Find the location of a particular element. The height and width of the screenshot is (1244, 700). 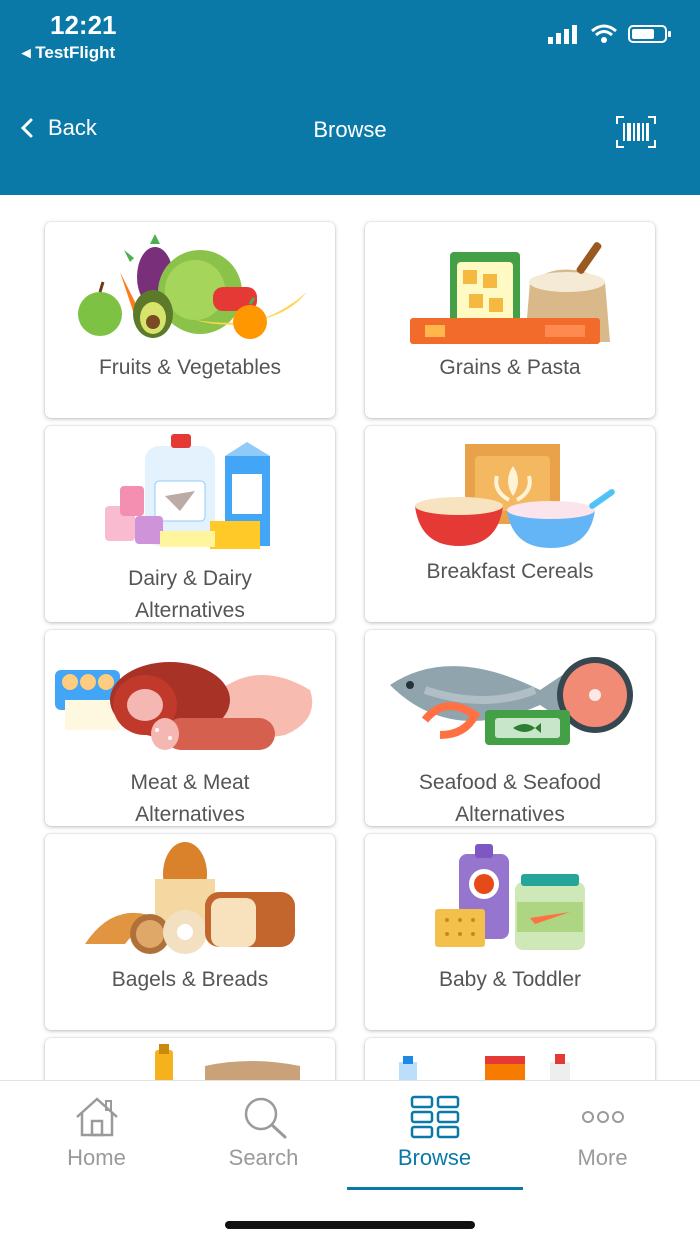

seafood-illustration is located at coordinates (511, 701).